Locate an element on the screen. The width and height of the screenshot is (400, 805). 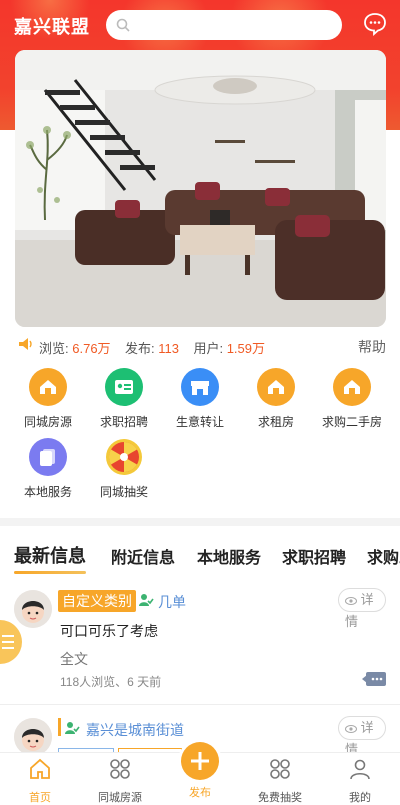
category-business-transfer: 生意转让 is located at coordinates (200, 399).